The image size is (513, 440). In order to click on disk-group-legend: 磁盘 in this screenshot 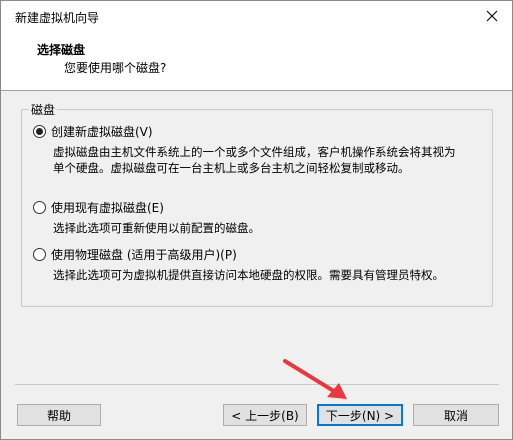, I will do `click(43, 109)`.